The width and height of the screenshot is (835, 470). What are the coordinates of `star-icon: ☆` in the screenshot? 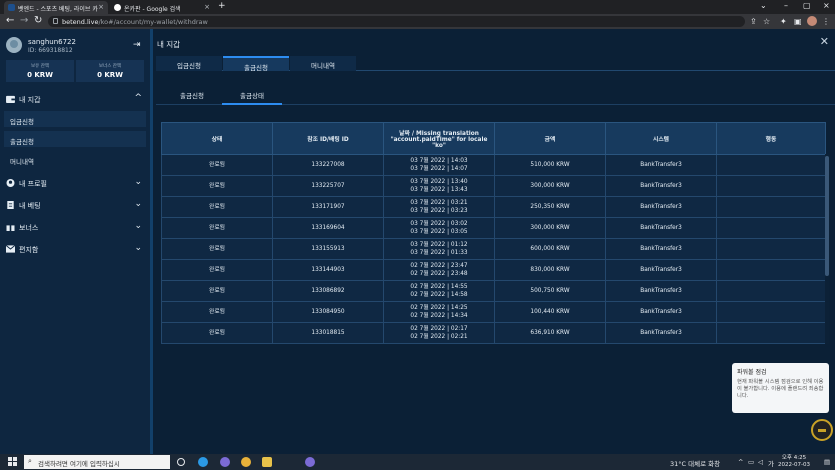 It's located at (766, 21).